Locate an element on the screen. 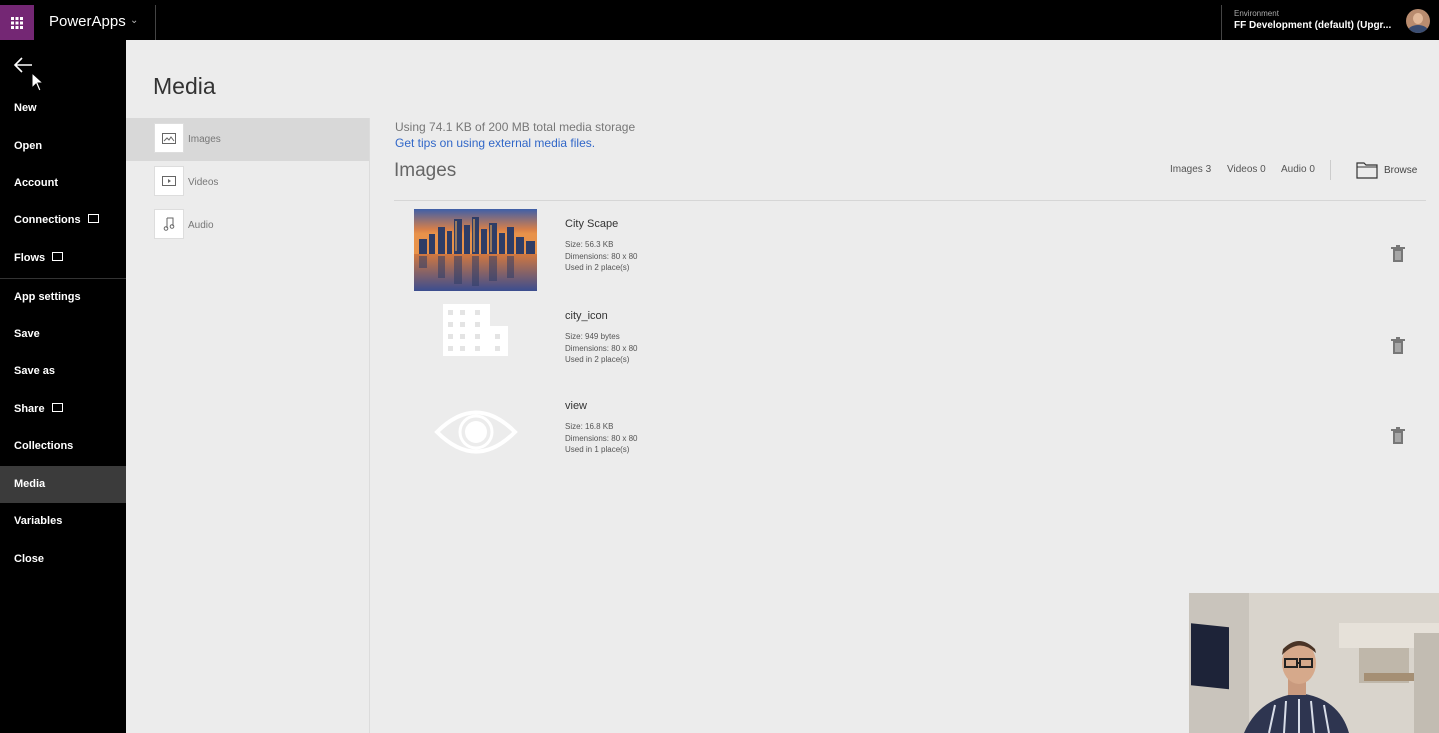 The width and height of the screenshot is (1439, 733). videos-count: Videos 0 is located at coordinates (1246, 169).